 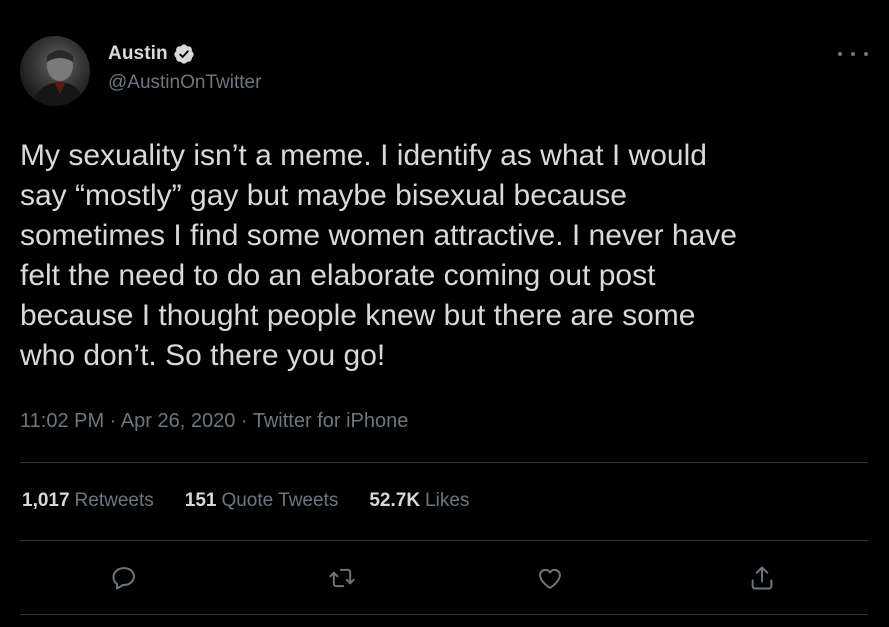 I want to click on more-options-icon, so click(x=853, y=54).